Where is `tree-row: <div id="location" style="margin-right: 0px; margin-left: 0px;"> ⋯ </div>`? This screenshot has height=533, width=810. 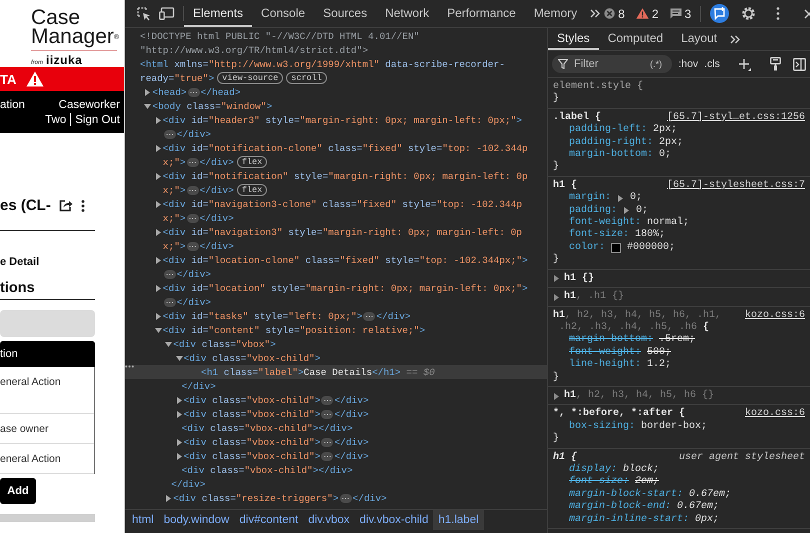
tree-row: <div id="location" style="margin-right: 0px; margin-left: 0px;"> ⋯ </div> is located at coordinates (336, 295).